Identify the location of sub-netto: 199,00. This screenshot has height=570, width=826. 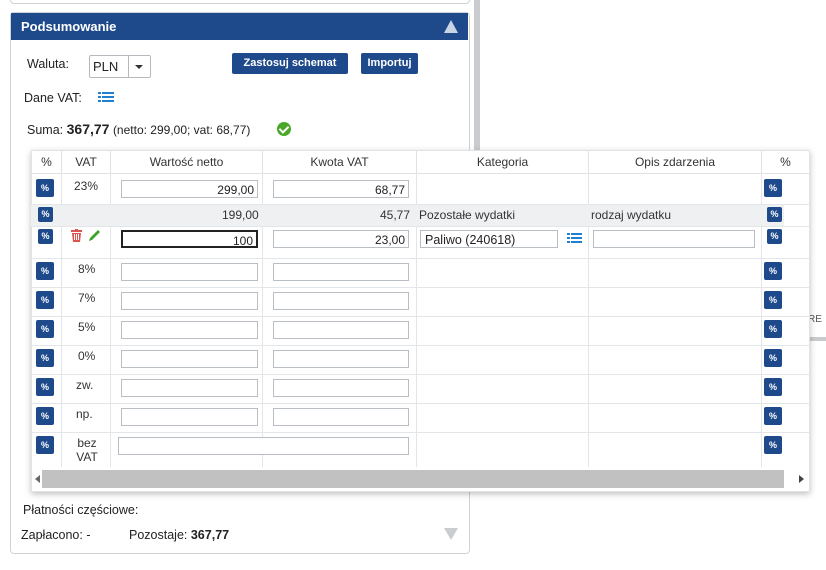
(240, 215).